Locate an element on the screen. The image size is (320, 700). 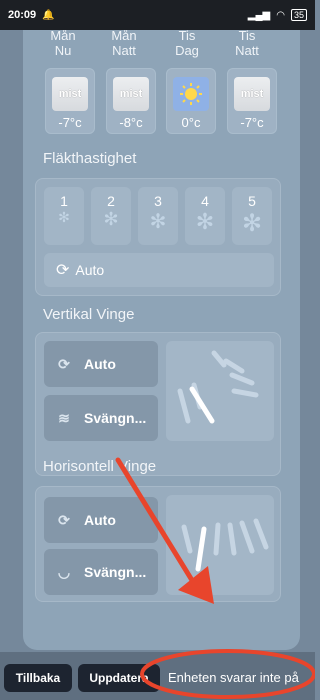
horizontal-auto-button: ⟳ Auto is located at coordinates (101, 520).